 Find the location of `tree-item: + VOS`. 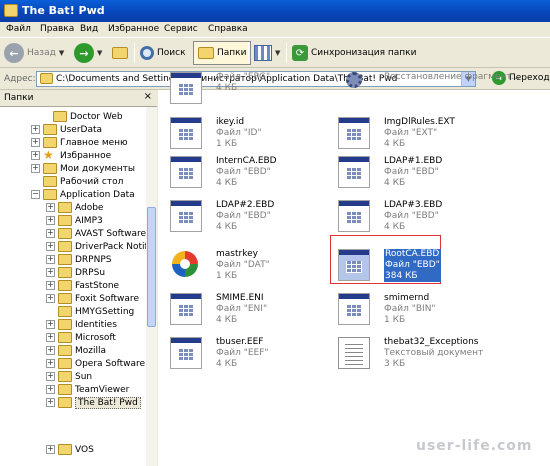

tree-item: + VOS is located at coordinates (70, 449).